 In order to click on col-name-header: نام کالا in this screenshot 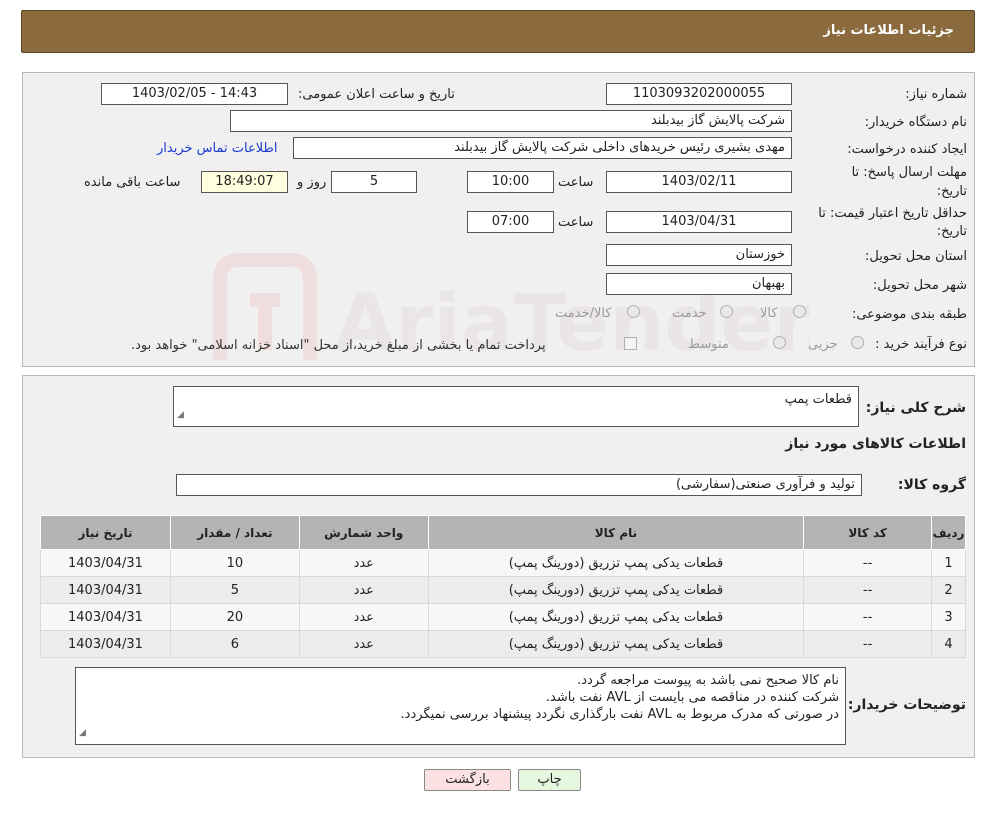, I will do `click(616, 532)`.